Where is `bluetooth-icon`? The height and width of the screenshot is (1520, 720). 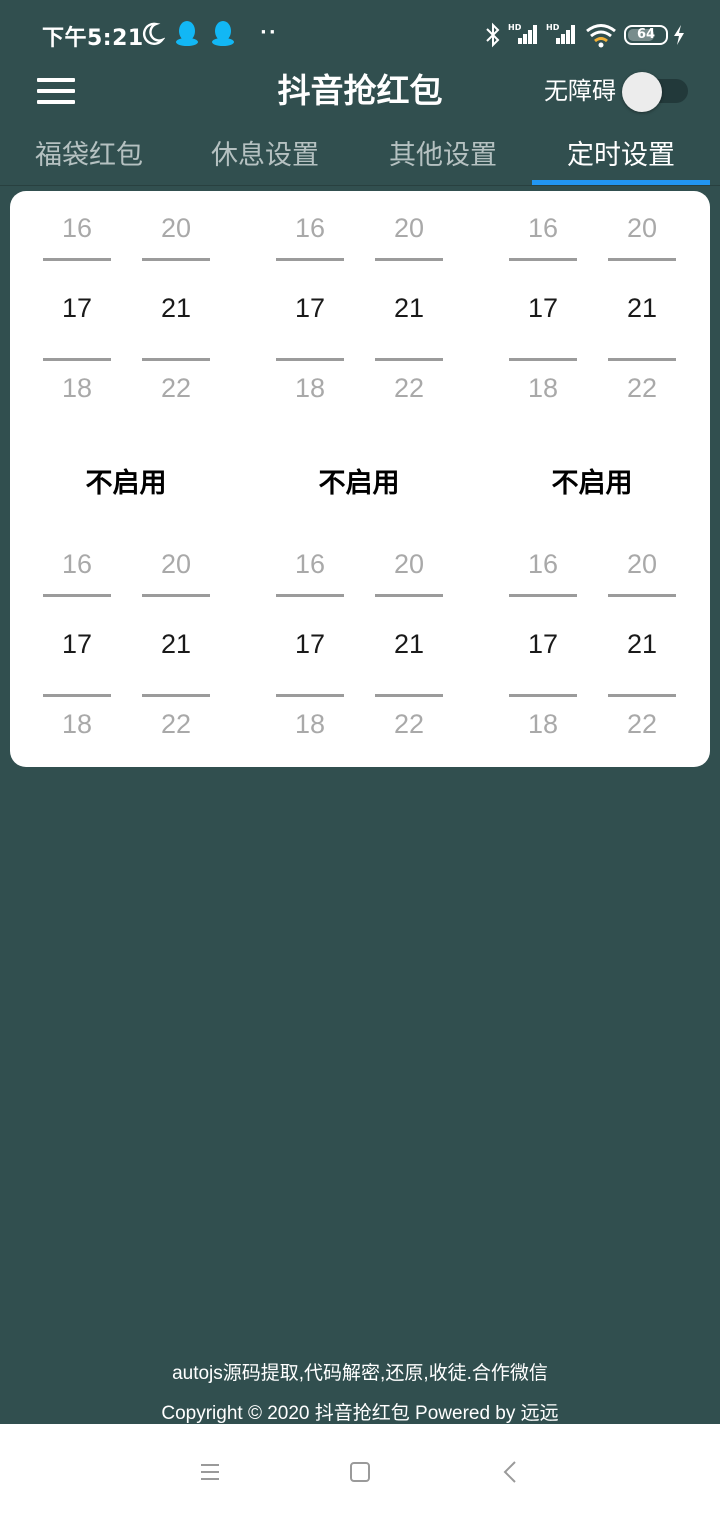
bluetooth-icon is located at coordinates (493, 35).